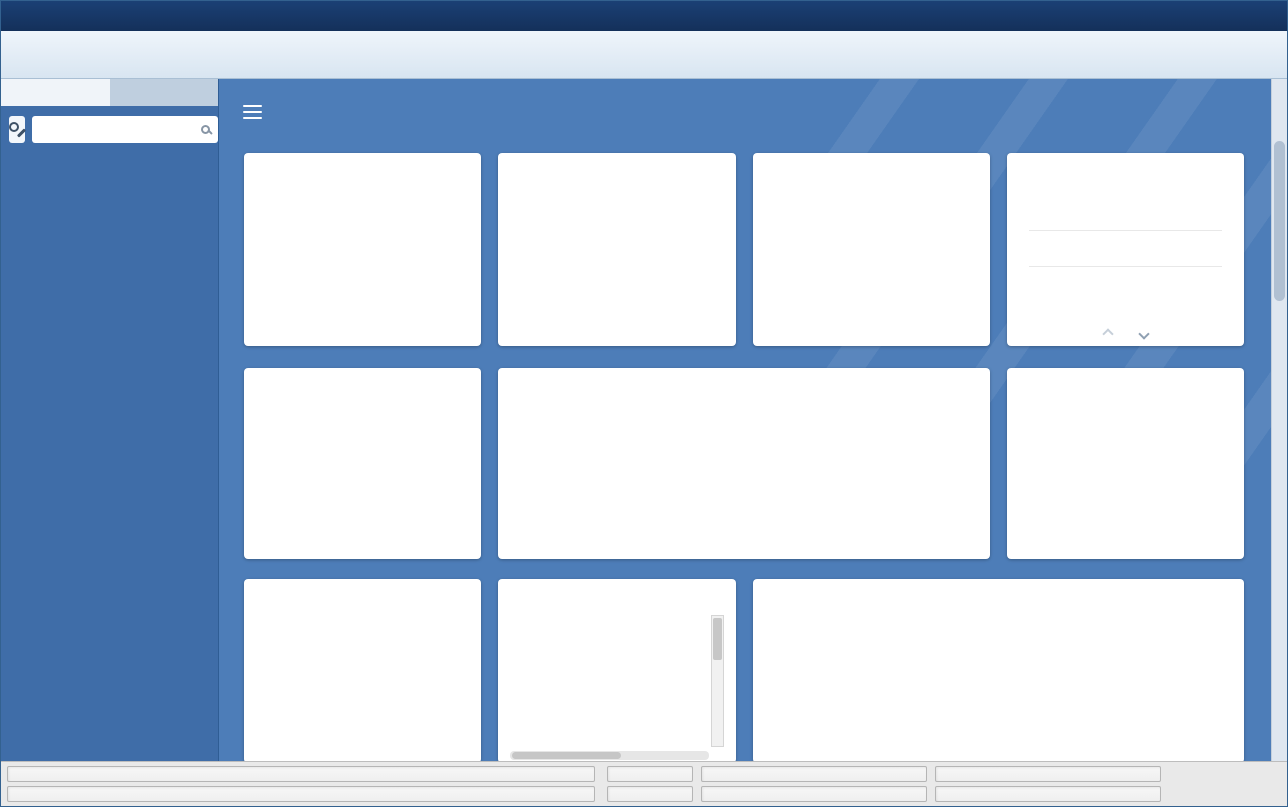 This screenshot has height=807, width=1288. I want to click on tab-modules, so click(55, 92).